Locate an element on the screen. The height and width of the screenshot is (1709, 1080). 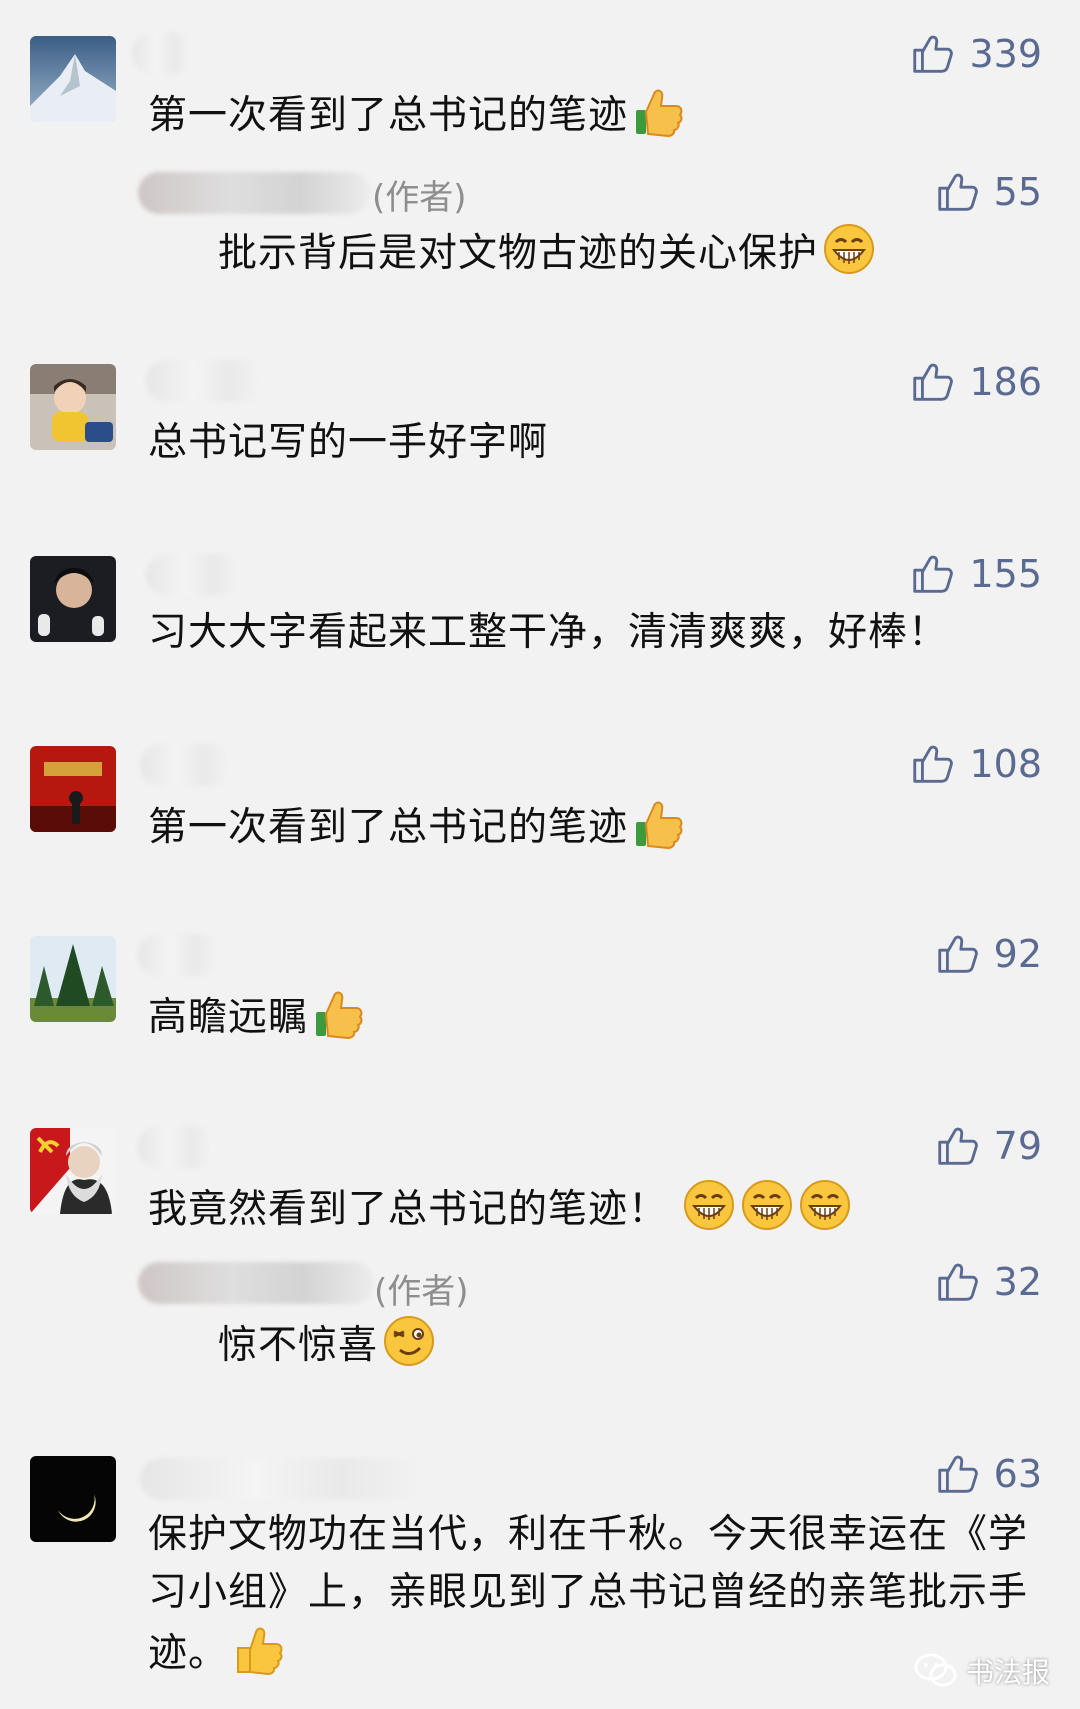
comment-text: 我竟然看到了总书记的笔迹！ is located at coordinates (595, 1208).